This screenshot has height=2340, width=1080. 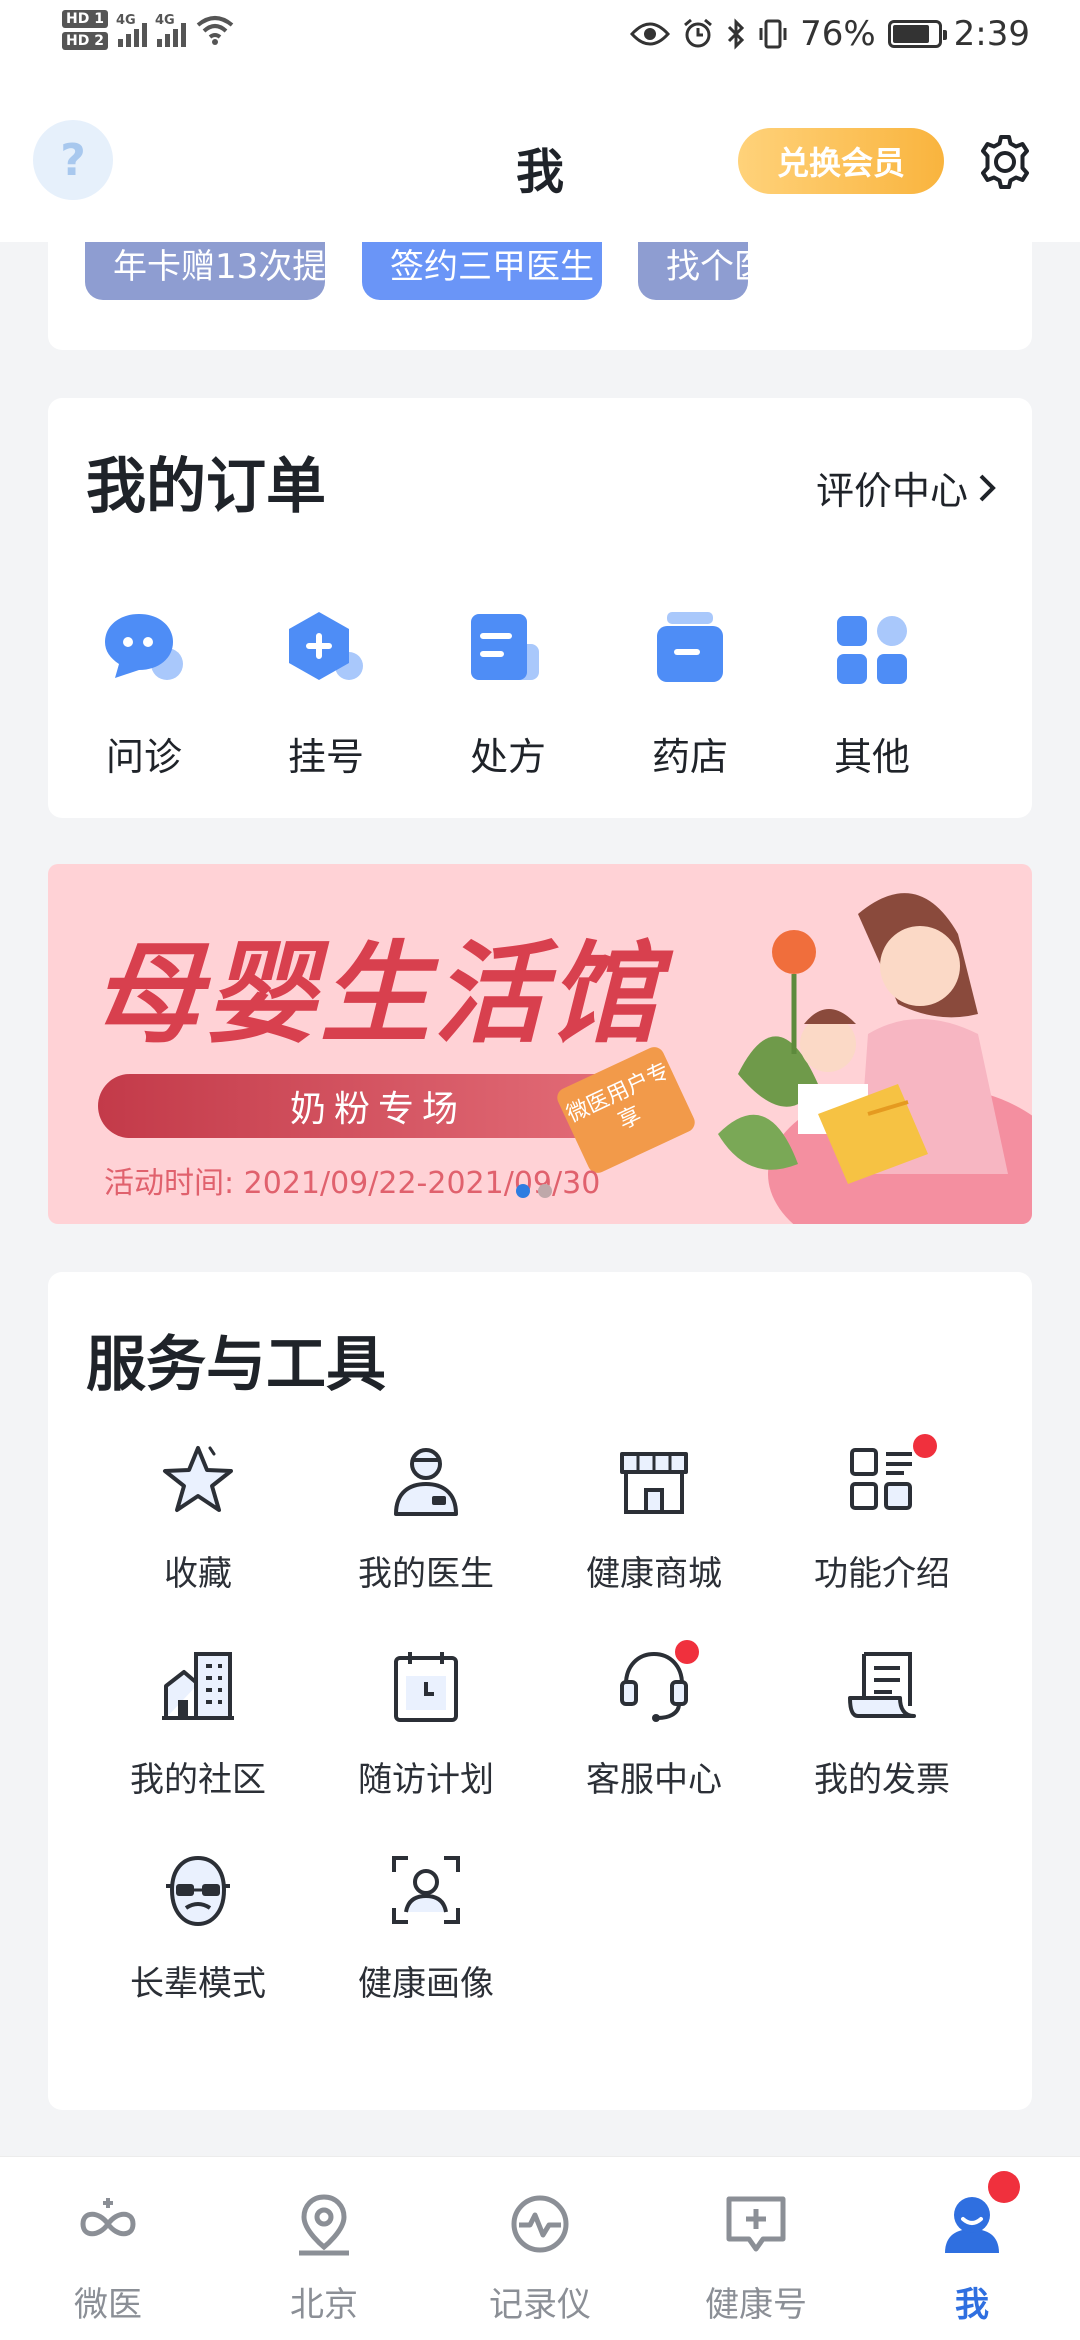 What do you see at coordinates (144, 694) in the screenshot?
I see `order-consultation: 问诊` at bounding box center [144, 694].